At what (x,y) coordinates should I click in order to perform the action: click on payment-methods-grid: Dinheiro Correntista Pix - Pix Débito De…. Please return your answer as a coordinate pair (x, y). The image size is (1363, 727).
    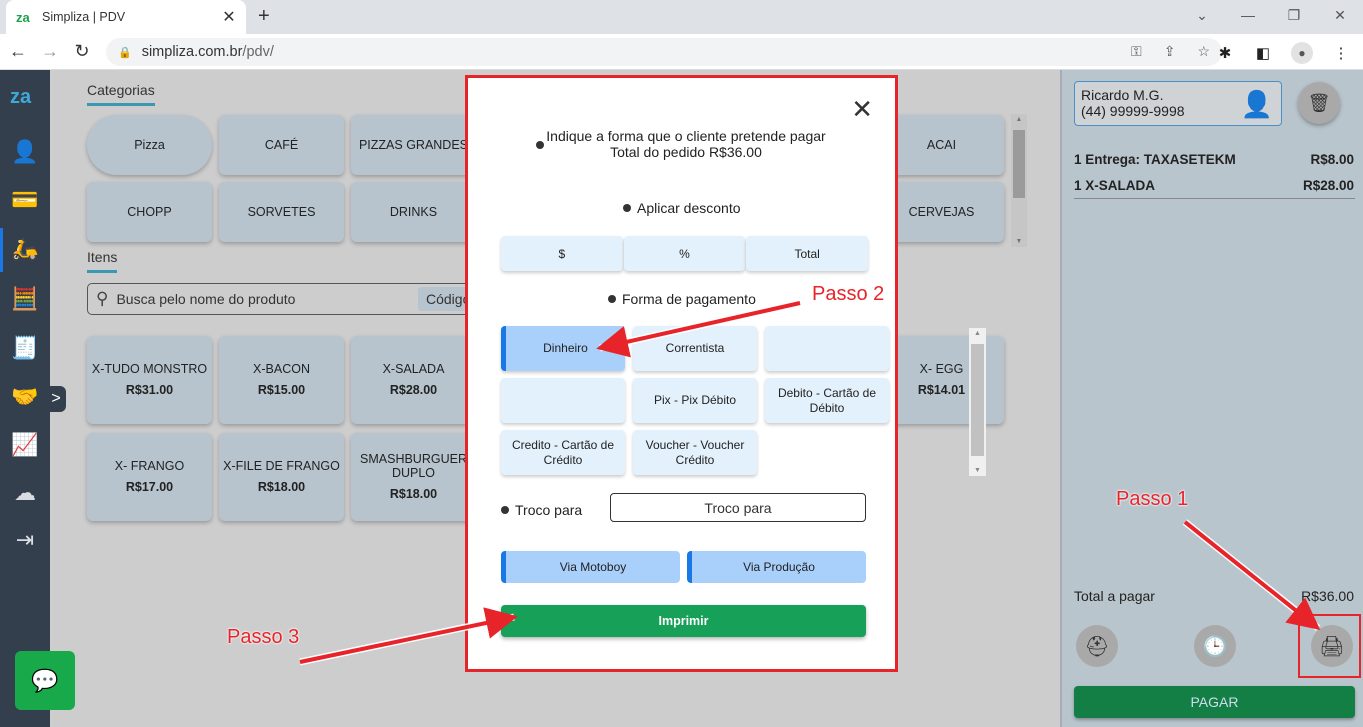
    Looking at the image, I should click on (697, 401).